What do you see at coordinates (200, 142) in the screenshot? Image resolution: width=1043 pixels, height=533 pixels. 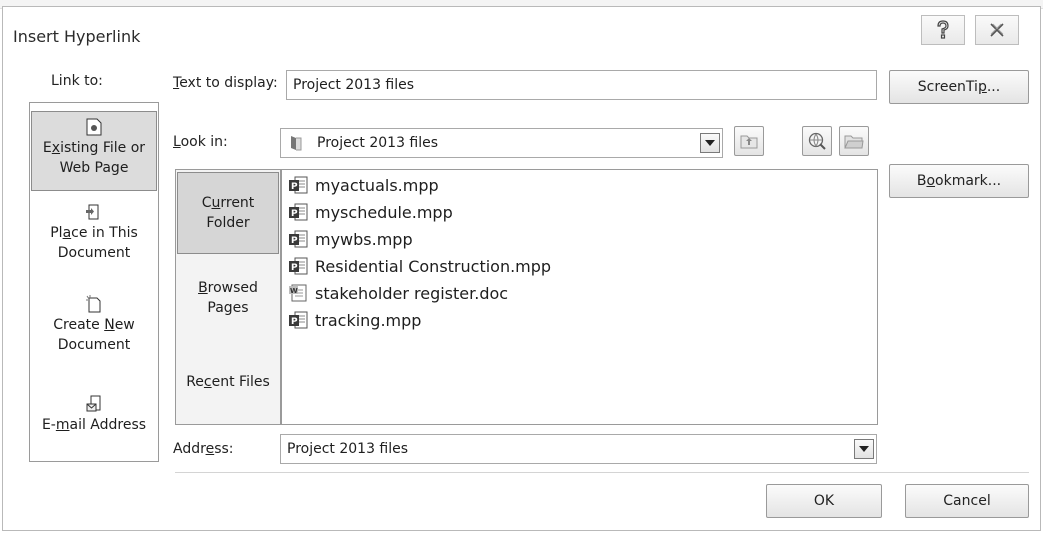 I see `look-in-label: Look in:` at bounding box center [200, 142].